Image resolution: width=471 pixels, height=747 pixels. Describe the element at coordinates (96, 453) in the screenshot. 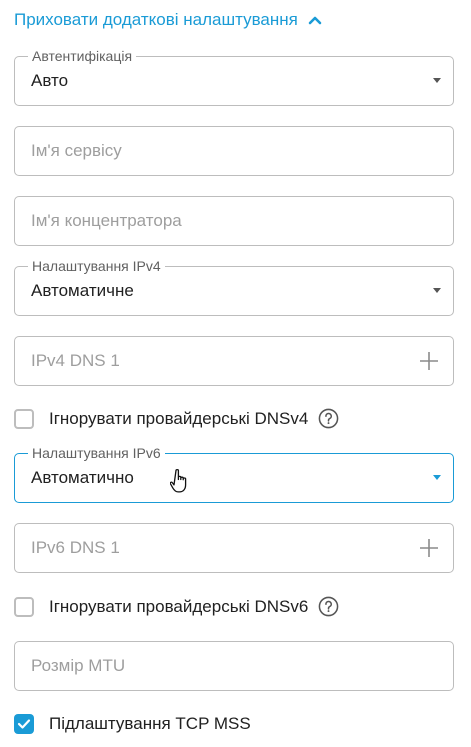

I see `ipv6-settings-legend: Налаштування IPv6` at that location.